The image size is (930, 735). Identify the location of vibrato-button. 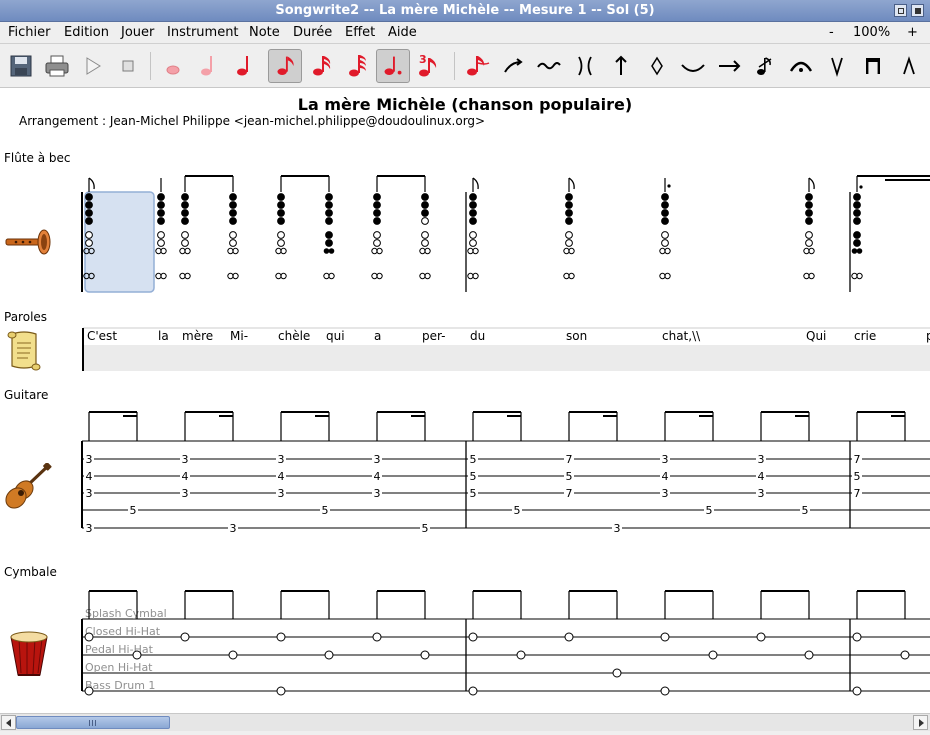
(549, 66).